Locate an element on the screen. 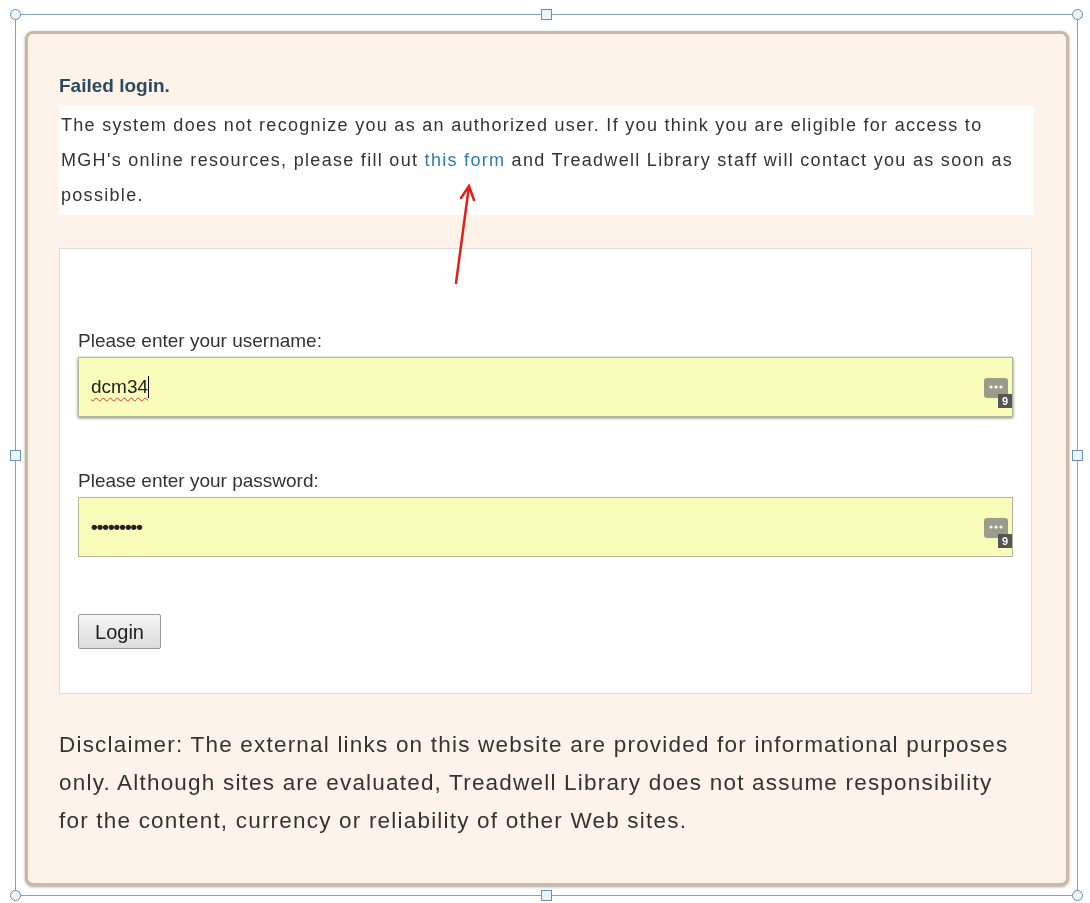  form-link: this form is located at coordinates (465, 160).